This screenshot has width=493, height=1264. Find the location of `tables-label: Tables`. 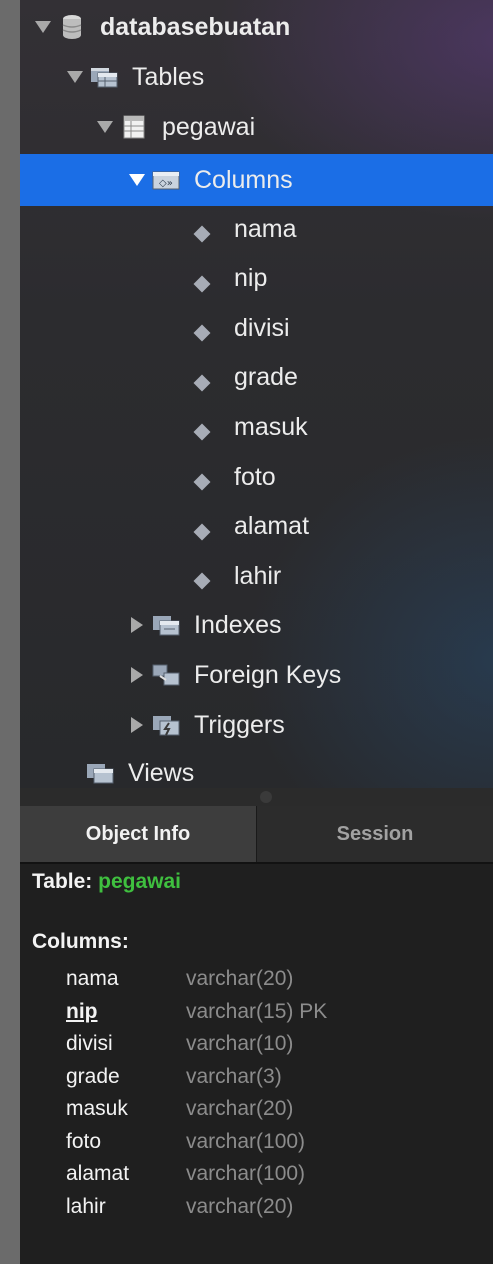

tables-label: Tables is located at coordinates (168, 76).